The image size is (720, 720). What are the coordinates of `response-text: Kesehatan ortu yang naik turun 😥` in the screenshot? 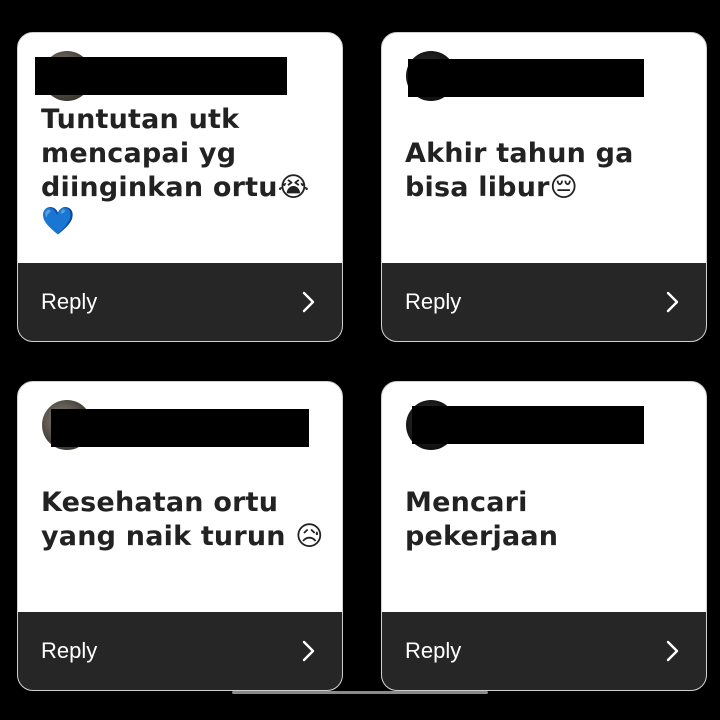 It's located at (182, 519).